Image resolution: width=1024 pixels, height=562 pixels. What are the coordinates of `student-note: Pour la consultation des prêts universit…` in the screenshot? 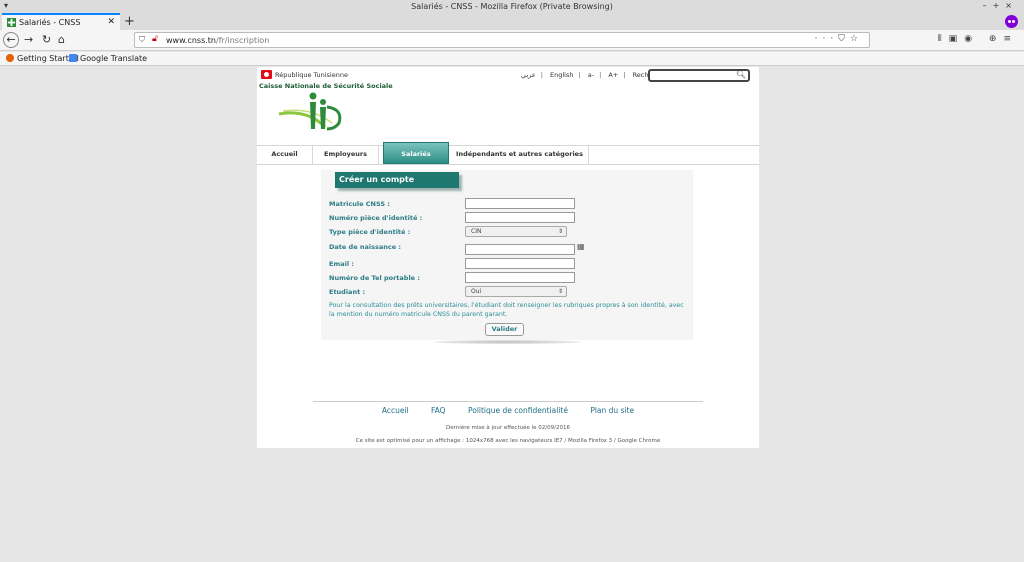 It's located at (506, 310).